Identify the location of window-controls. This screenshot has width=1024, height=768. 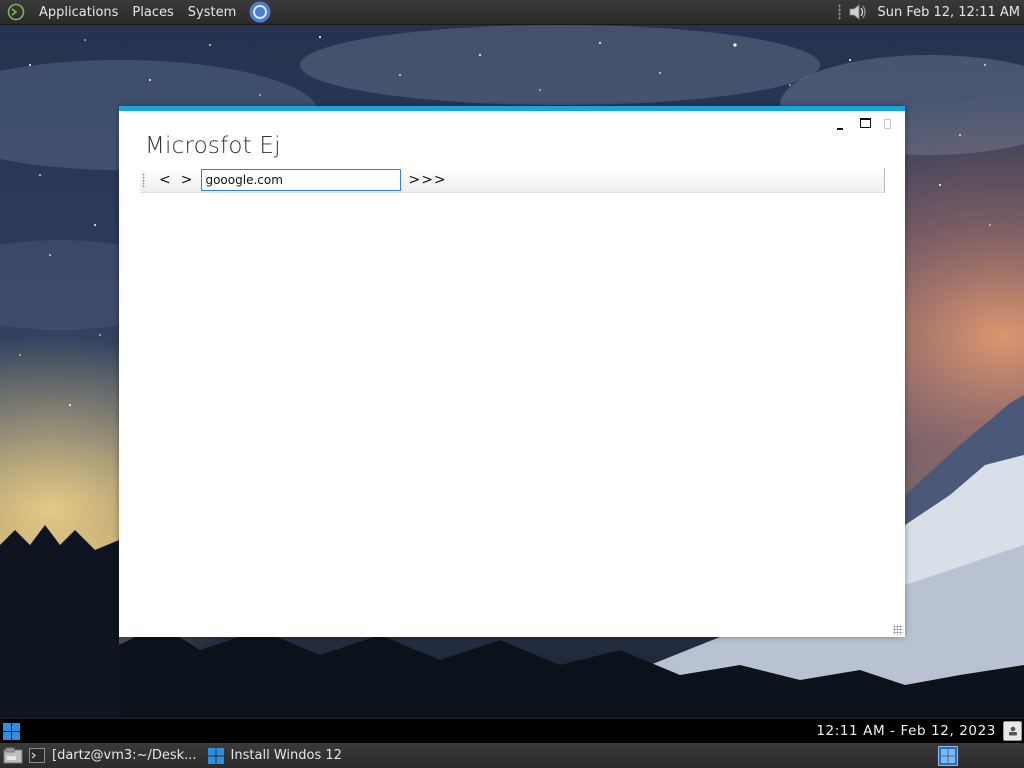
(863, 123).